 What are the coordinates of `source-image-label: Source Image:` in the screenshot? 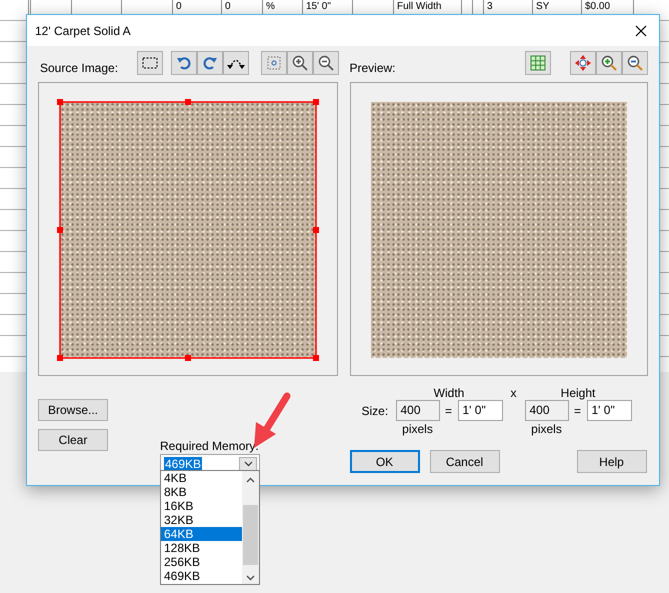 It's located at (79, 68).